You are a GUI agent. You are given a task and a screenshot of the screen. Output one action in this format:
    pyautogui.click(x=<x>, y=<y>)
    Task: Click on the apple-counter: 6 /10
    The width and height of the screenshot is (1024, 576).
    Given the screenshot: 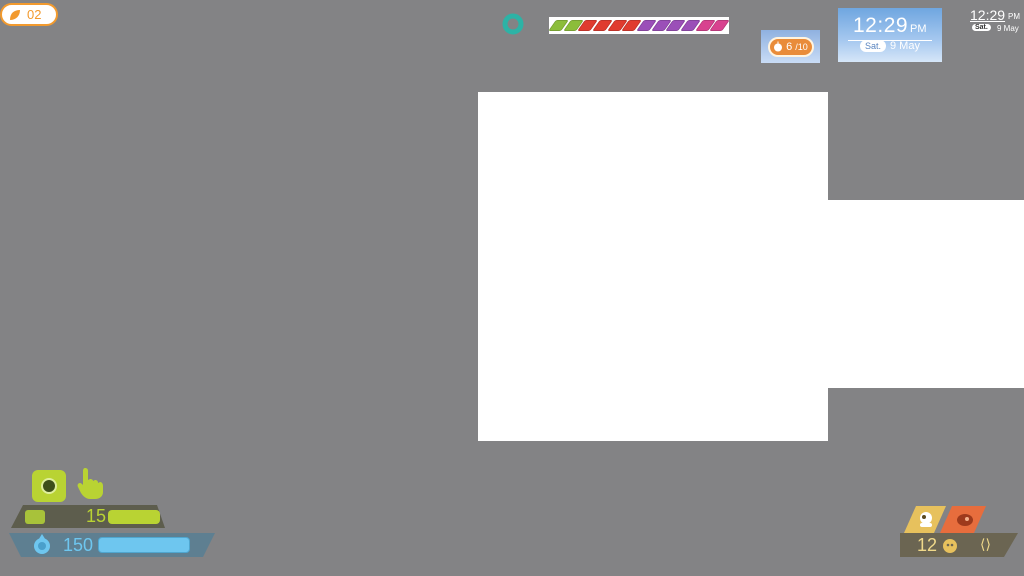 What is the action you would take?
    pyautogui.click(x=790, y=46)
    